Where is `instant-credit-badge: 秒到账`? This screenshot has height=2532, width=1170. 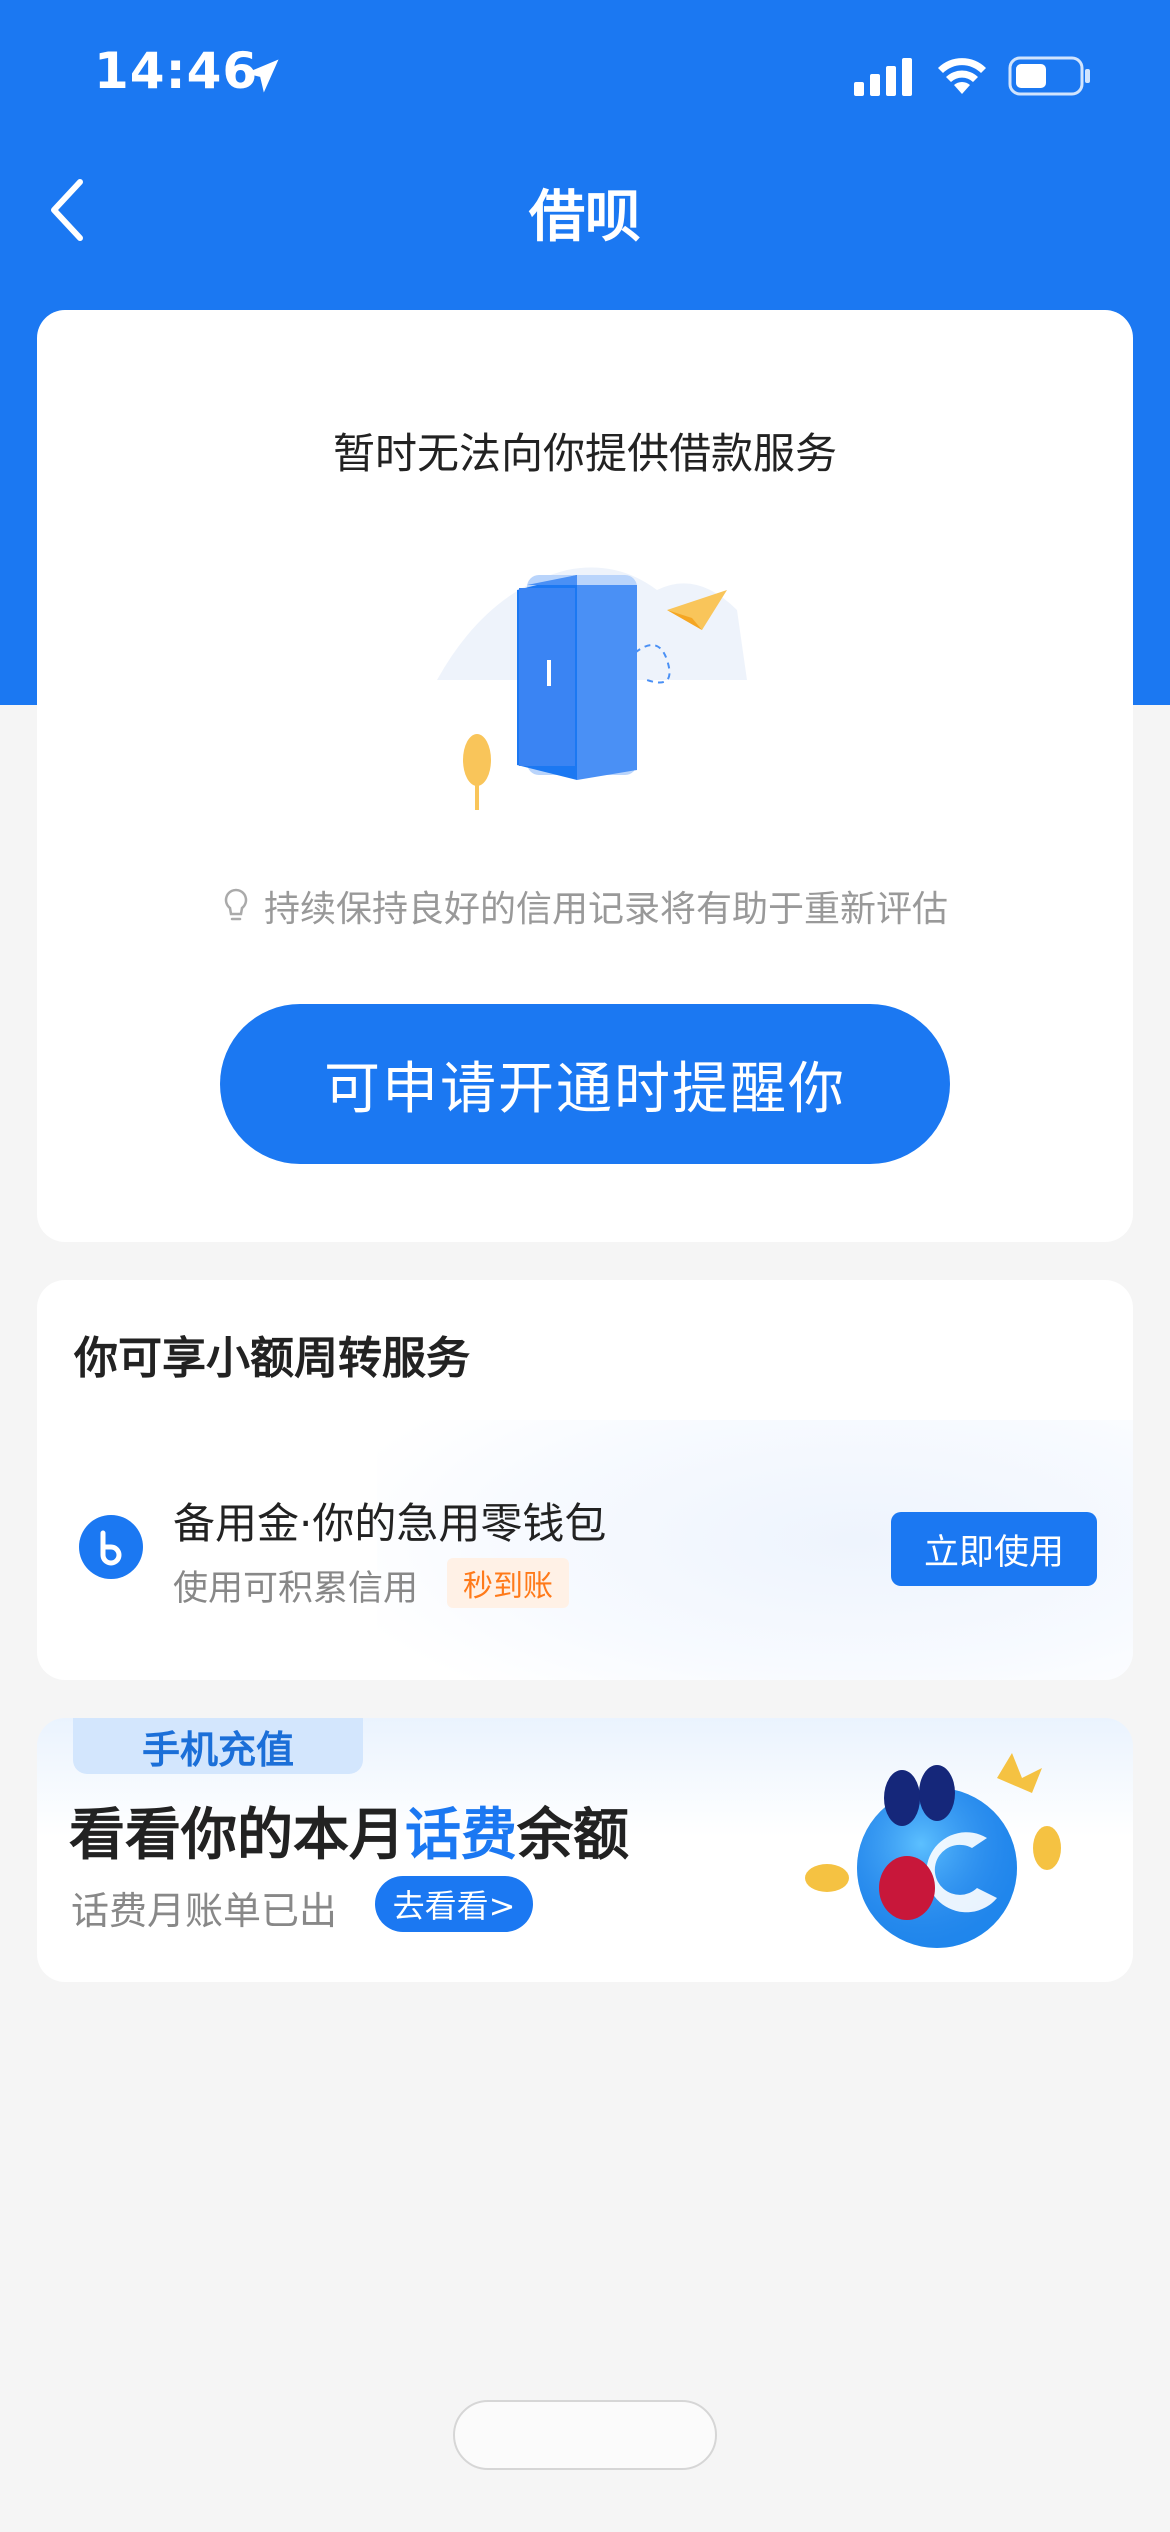
instant-credit-badge: 秒到账 is located at coordinates (508, 1583).